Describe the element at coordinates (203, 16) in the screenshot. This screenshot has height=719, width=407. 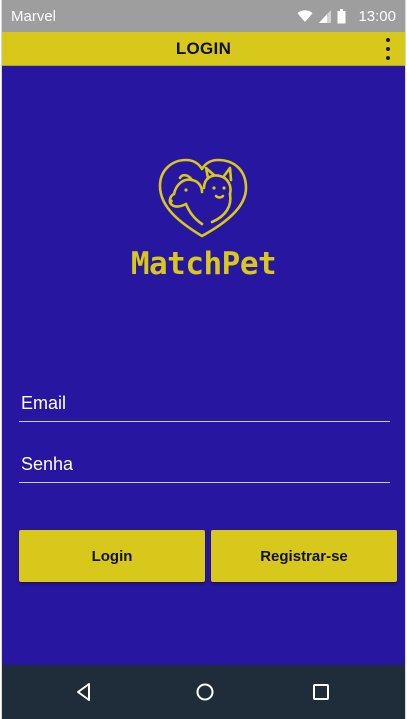
I see `status-bar: Marvel 13:00` at that location.